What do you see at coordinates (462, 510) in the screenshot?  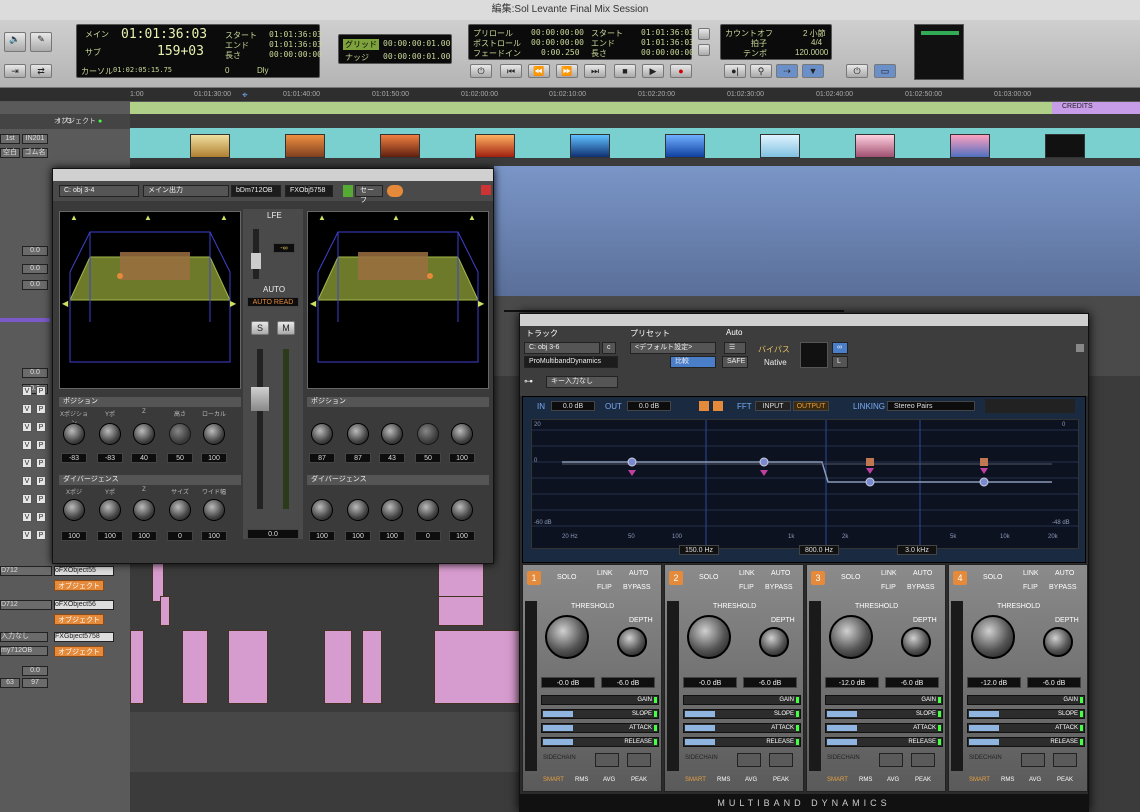 I see `width-knob` at bounding box center [462, 510].